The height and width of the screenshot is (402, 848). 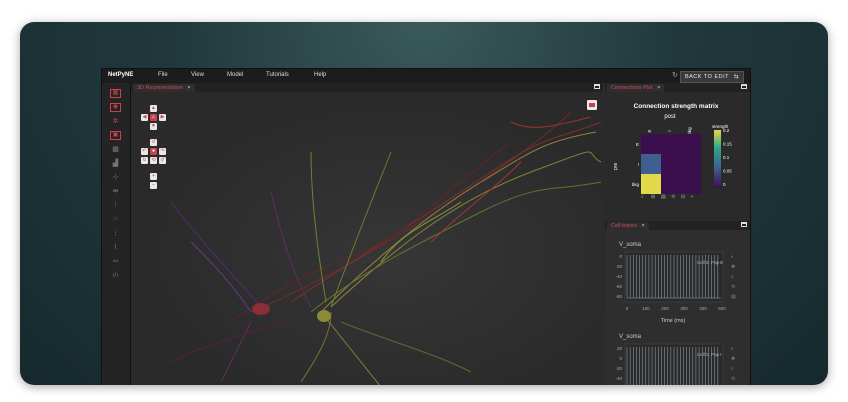 I want to click on menu-help: Help, so click(x=320, y=75).